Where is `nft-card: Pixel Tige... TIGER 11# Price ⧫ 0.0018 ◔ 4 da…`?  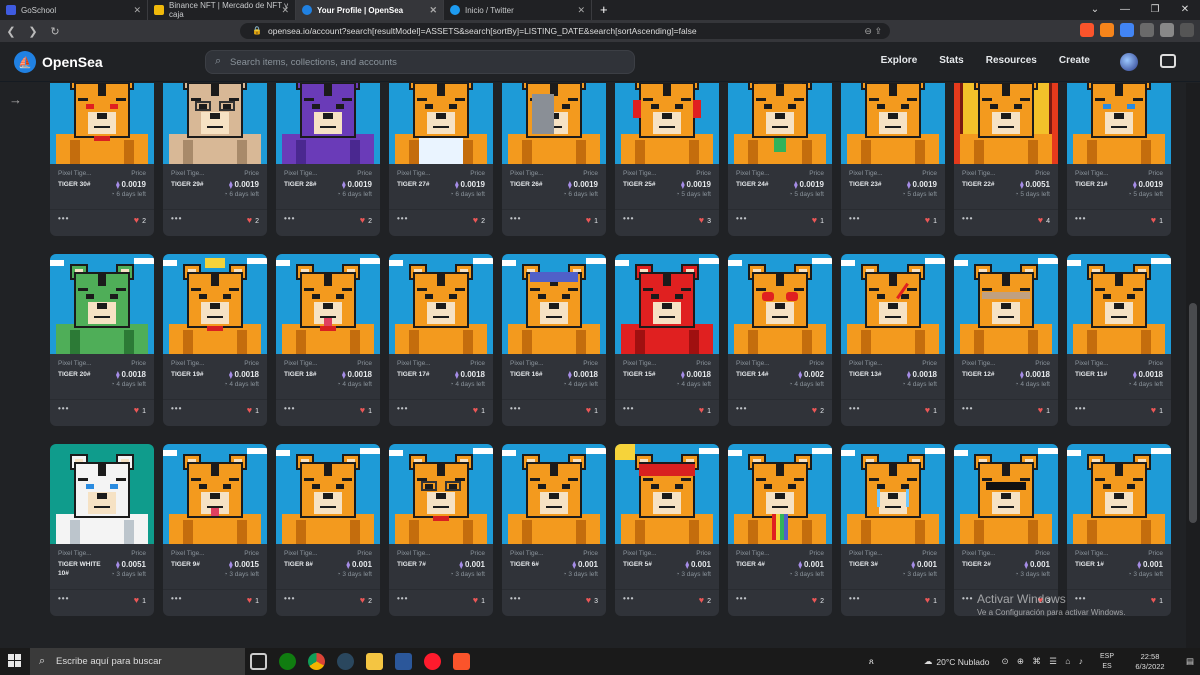
nft-card: Pixel Tige... TIGER 11# Price ⧫ 0.0018 ◔ 4 da… is located at coordinates (1119, 340).